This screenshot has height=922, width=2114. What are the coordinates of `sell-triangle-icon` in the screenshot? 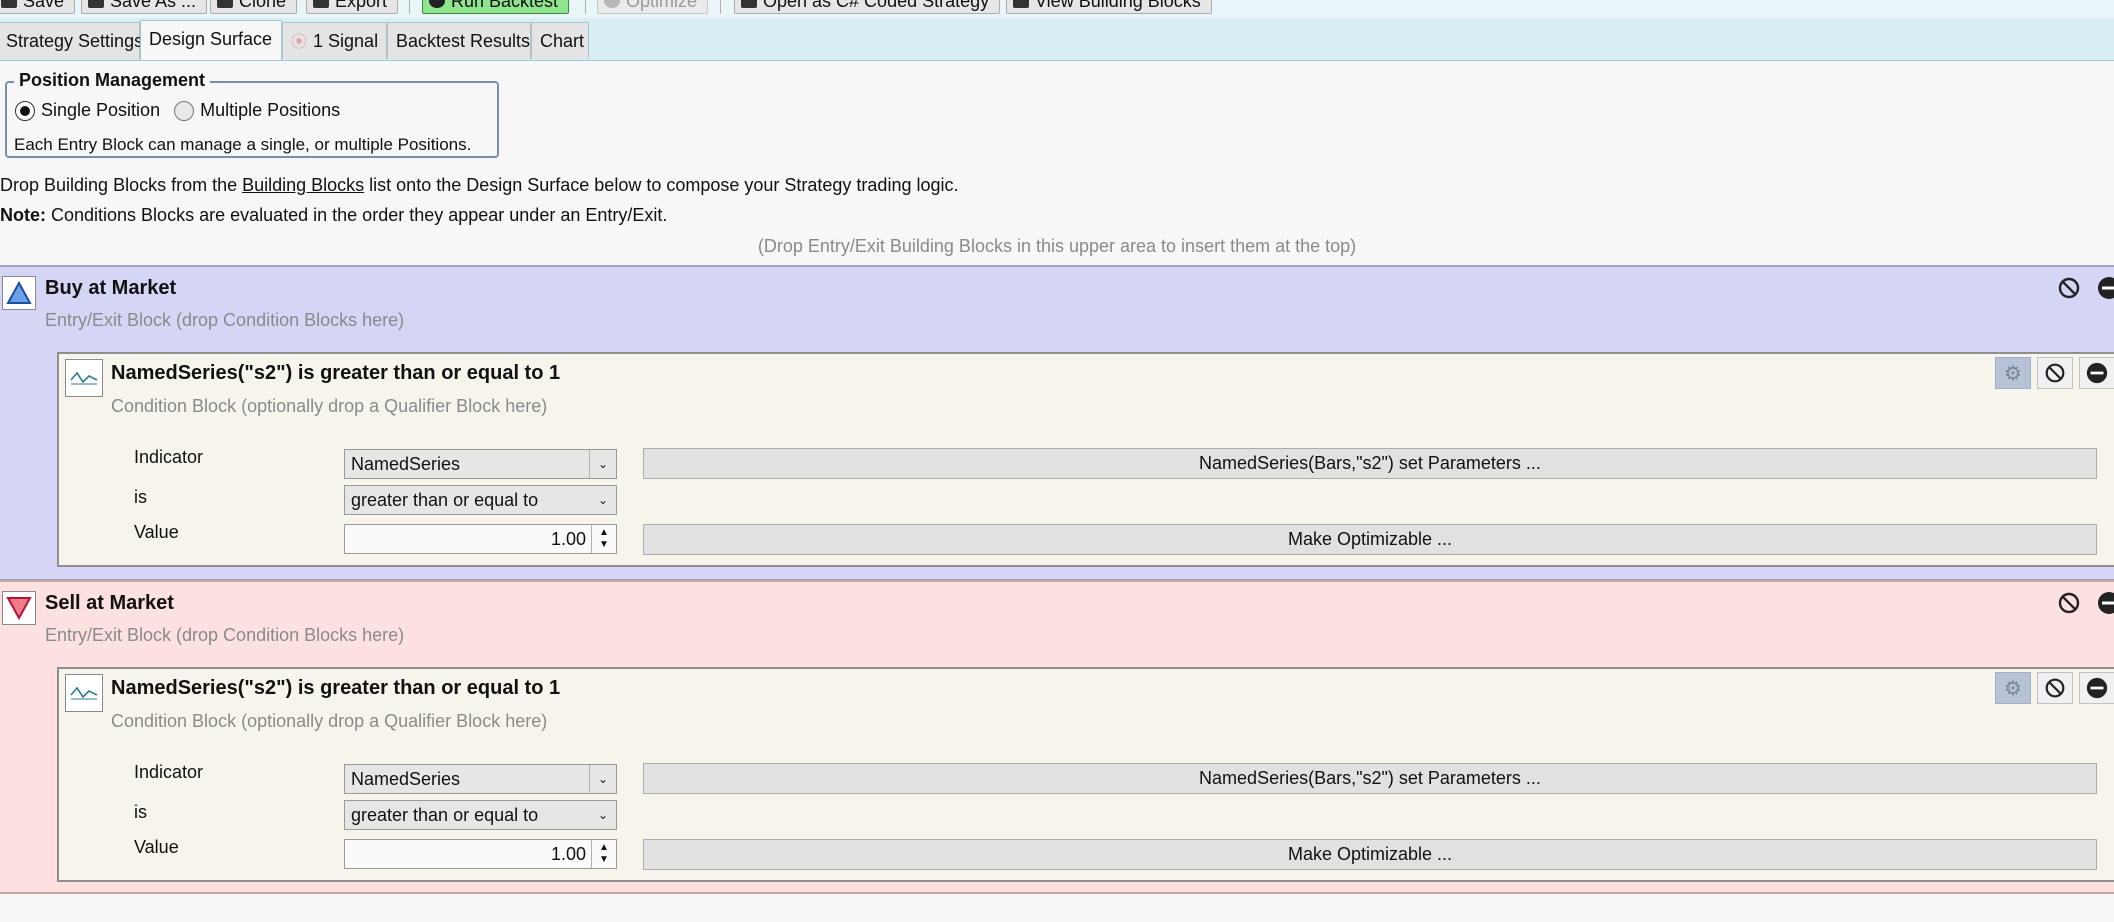 It's located at (19, 608).